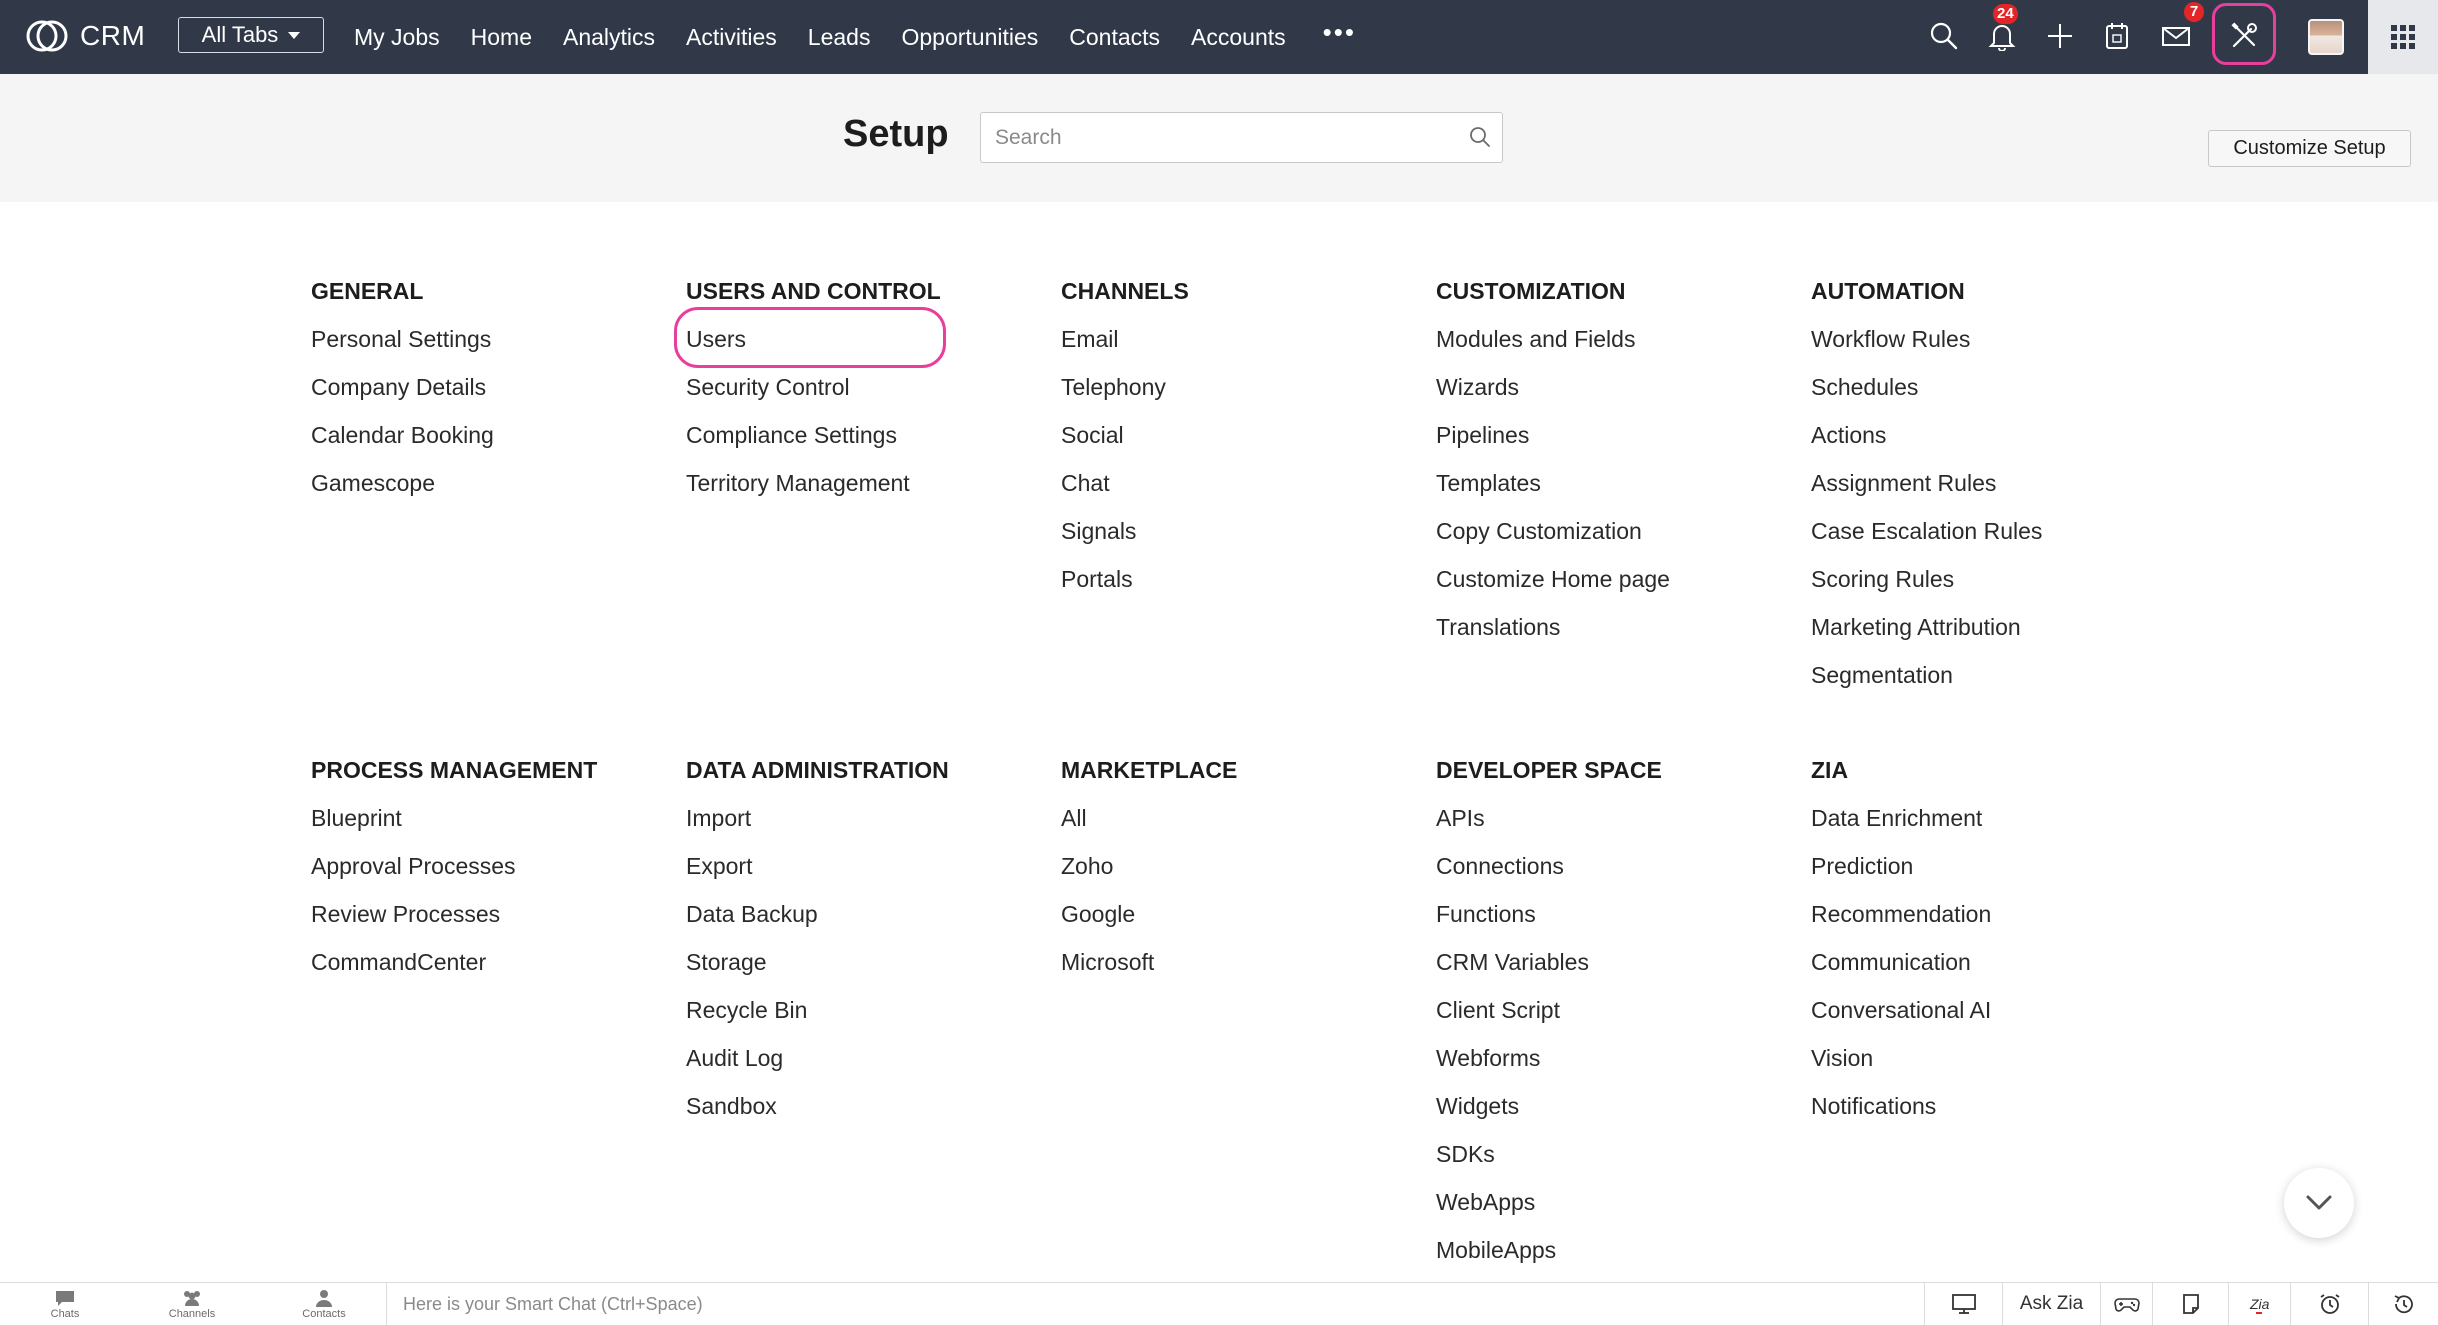  Describe the element at coordinates (839, 37) in the screenshot. I see `tab-leads: Leads` at that location.